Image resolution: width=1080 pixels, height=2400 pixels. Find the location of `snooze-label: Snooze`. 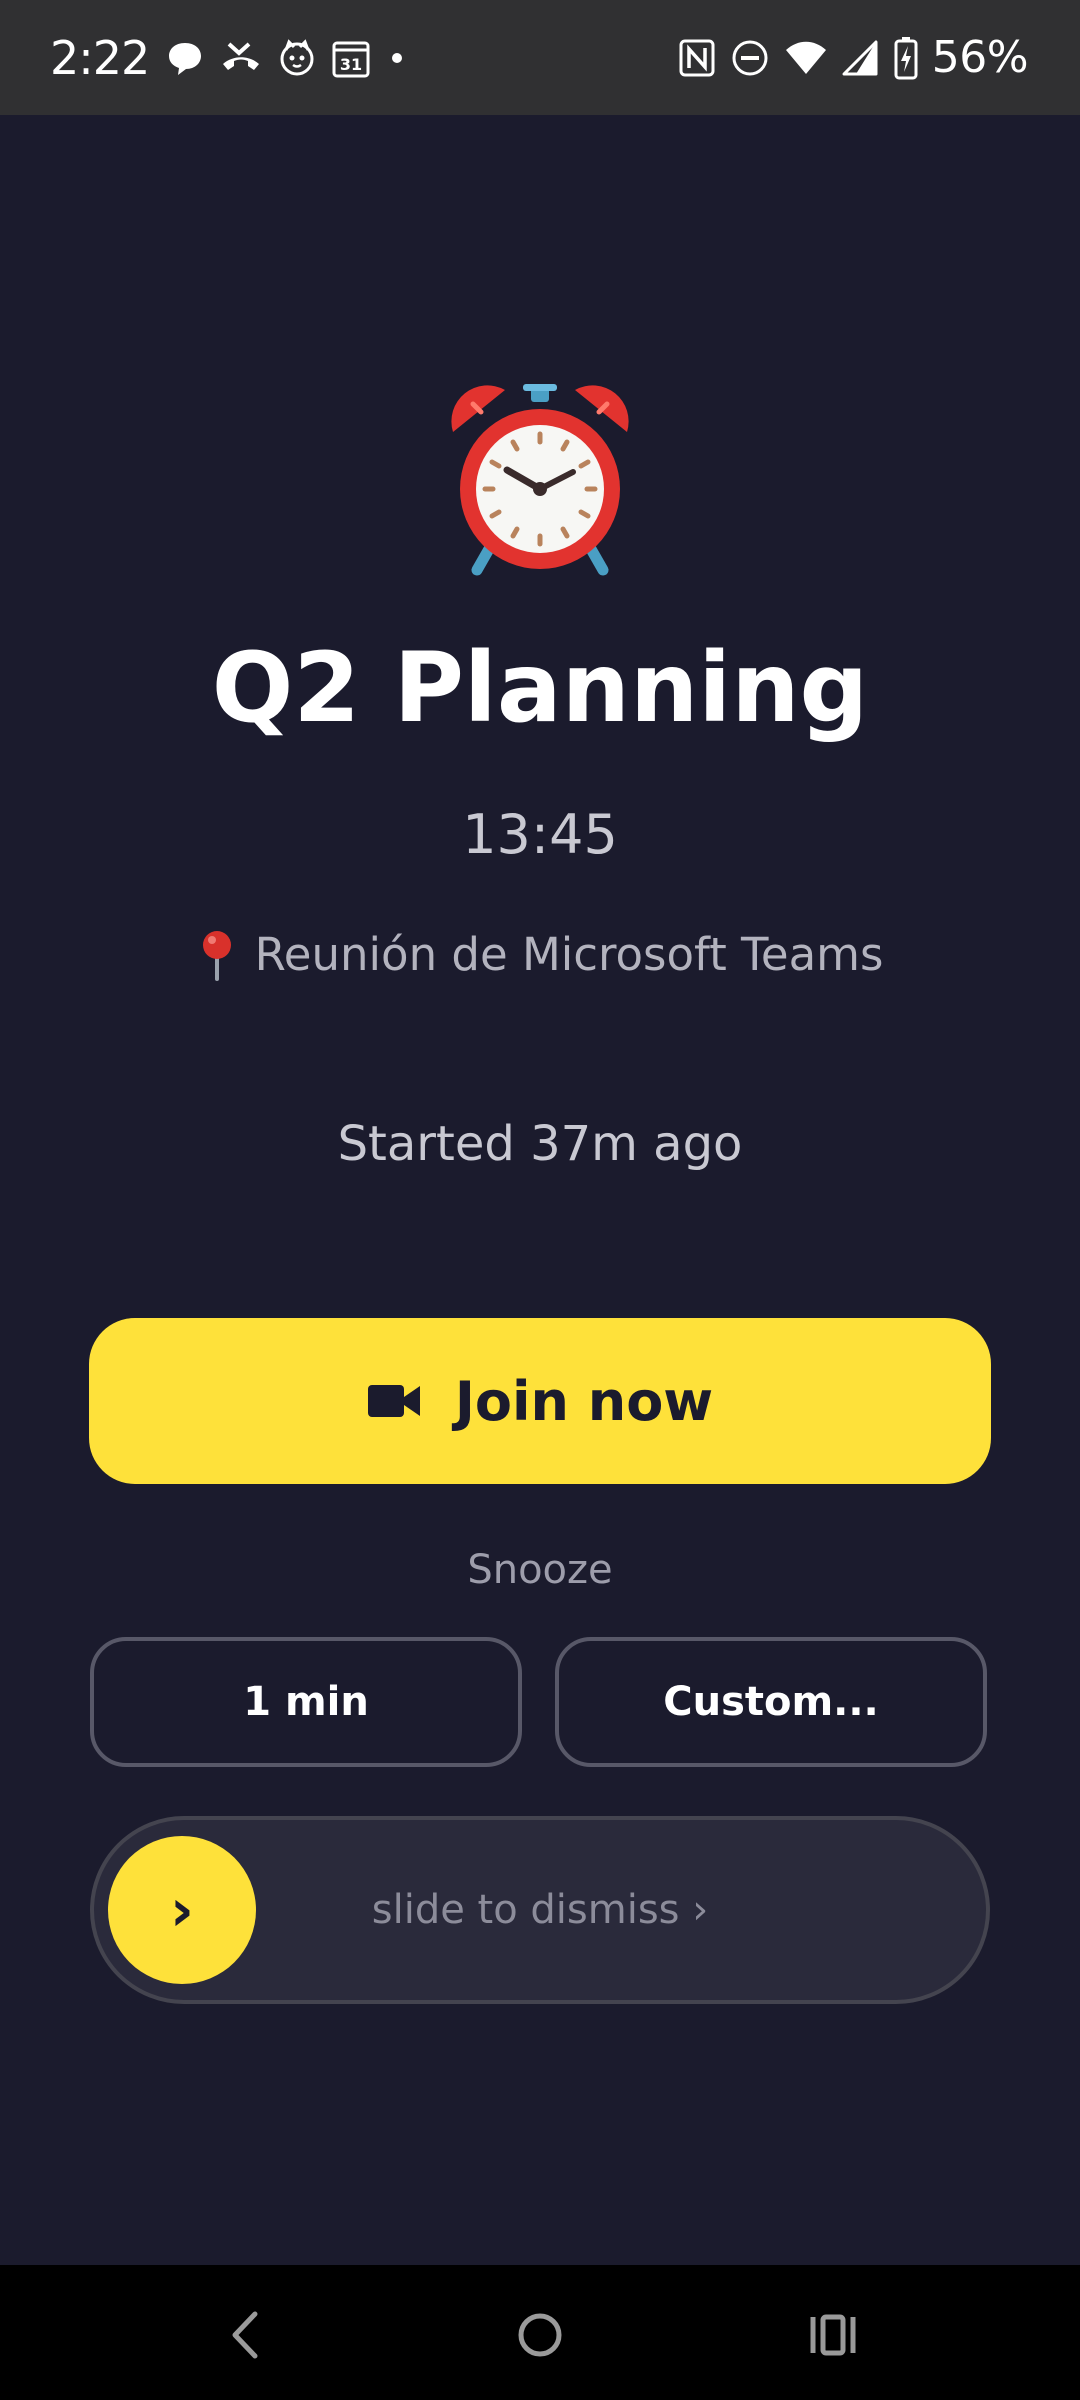

snooze-label: Snooze is located at coordinates (540, 1570).